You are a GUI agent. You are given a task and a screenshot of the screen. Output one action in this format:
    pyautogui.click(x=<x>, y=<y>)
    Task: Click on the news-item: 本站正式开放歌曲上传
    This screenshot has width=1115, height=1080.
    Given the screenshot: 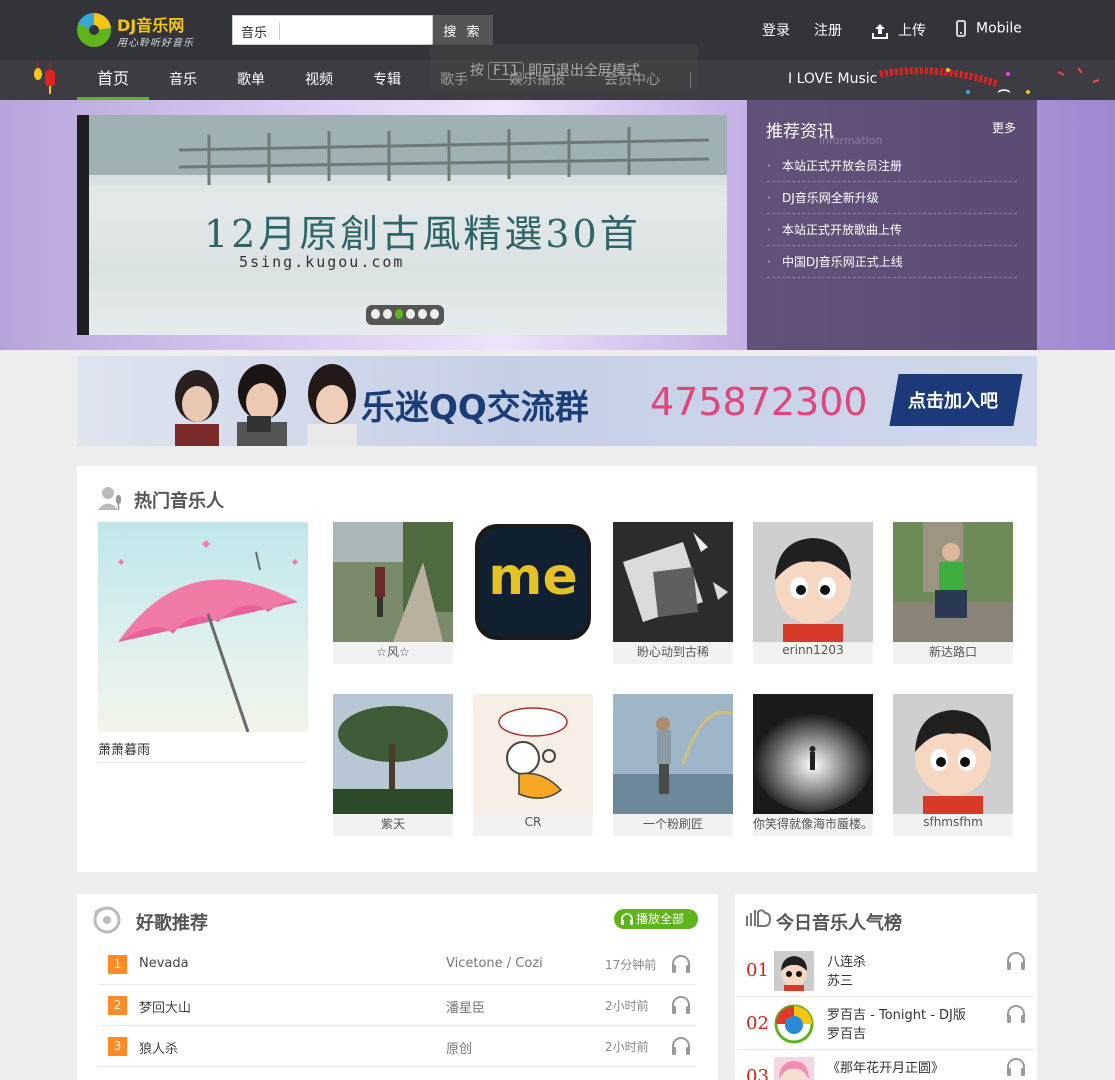 What is the action you would take?
    pyautogui.click(x=892, y=230)
    